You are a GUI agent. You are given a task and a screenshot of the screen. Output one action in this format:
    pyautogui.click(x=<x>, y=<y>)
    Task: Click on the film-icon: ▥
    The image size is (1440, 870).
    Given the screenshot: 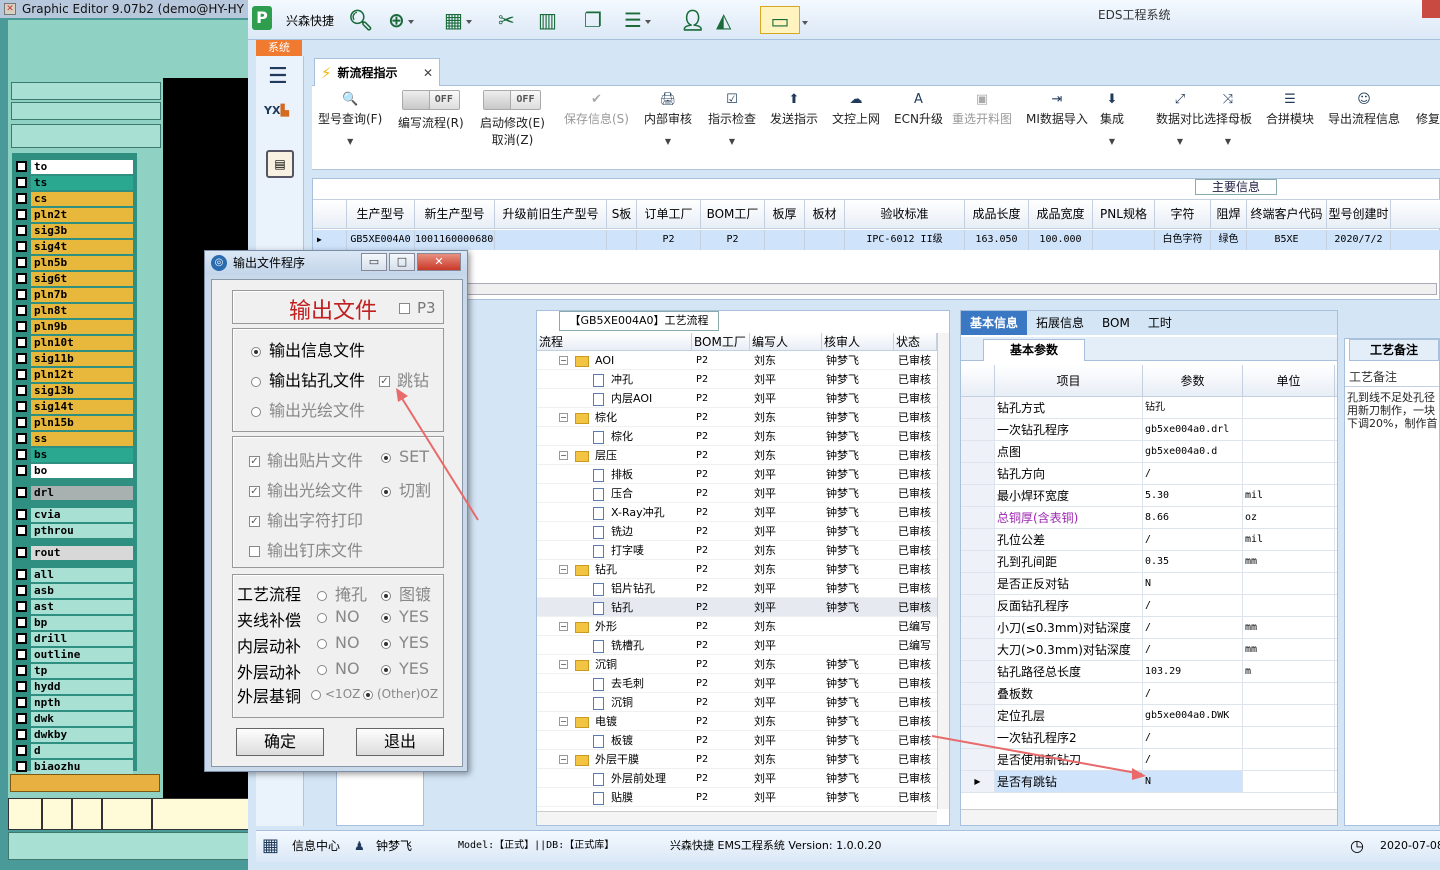 What is the action you would take?
    pyautogui.click(x=547, y=20)
    